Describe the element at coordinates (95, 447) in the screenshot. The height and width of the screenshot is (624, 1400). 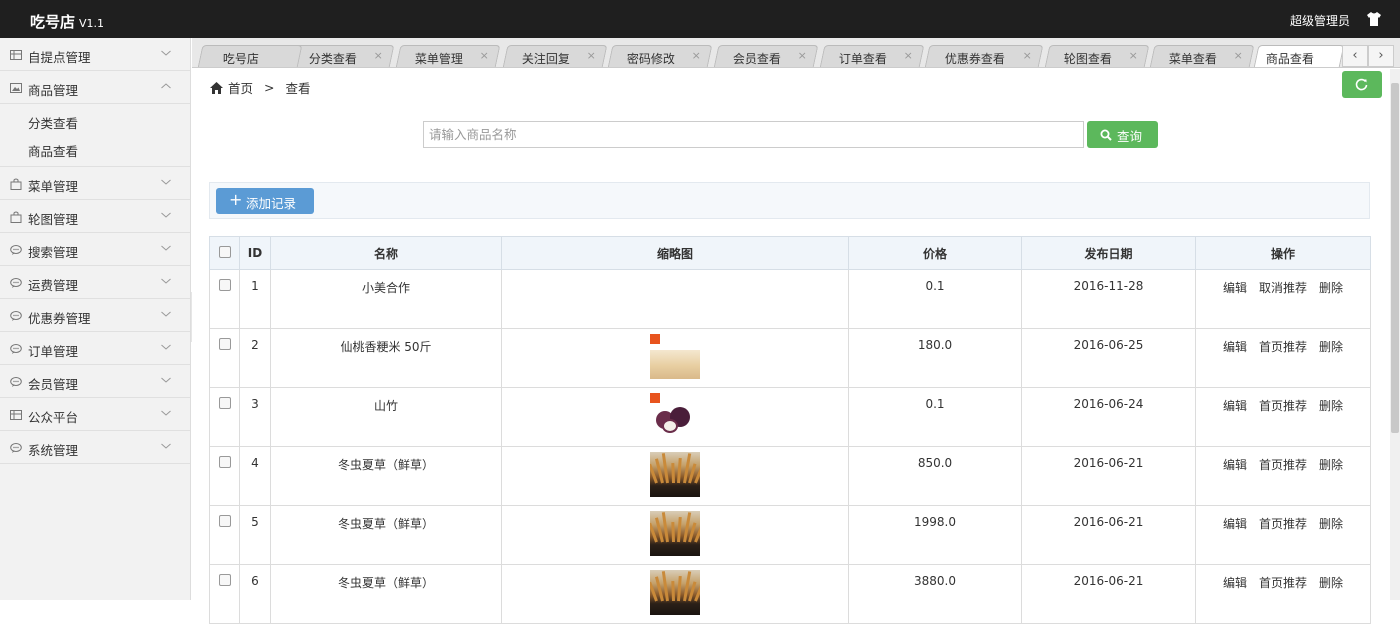
I see `sidebar-item-10: 系统管理` at that location.